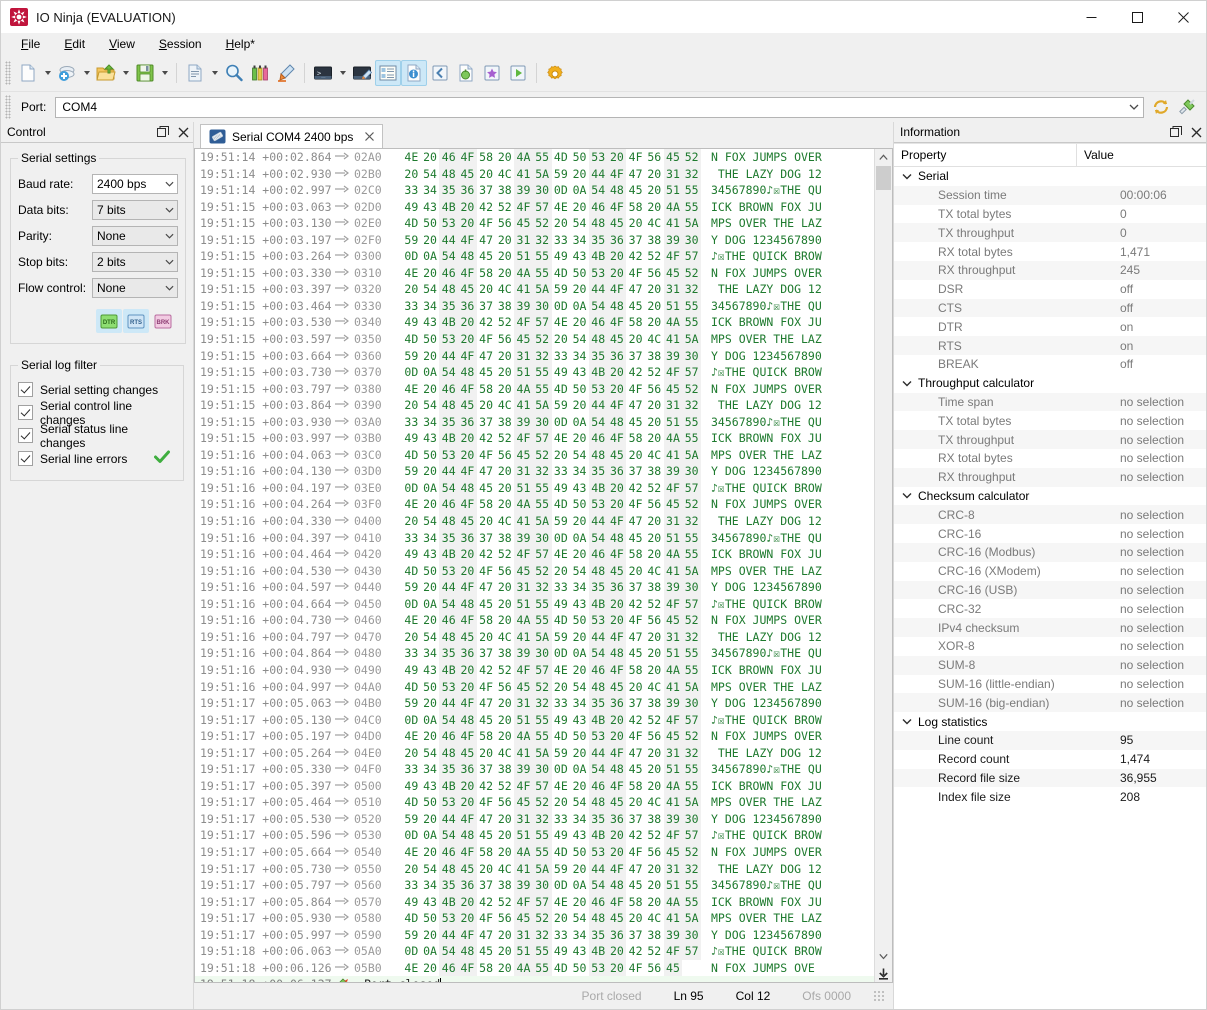  What do you see at coordinates (1050, 383) in the screenshot?
I see `info-group-throughput-calculator: Throughput calculator` at bounding box center [1050, 383].